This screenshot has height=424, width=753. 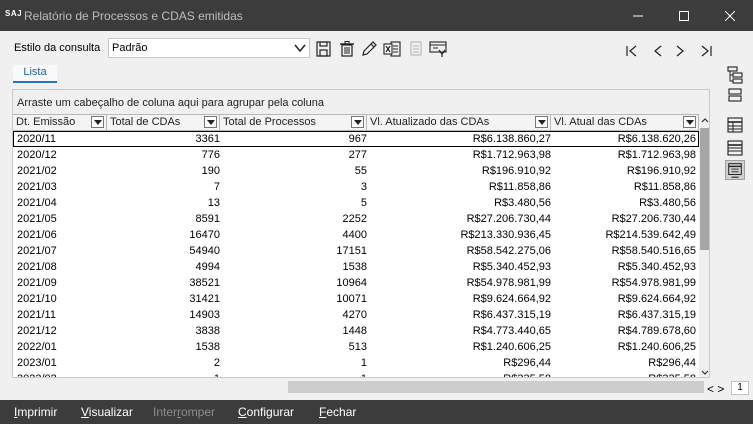 What do you see at coordinates (37, 171) in the screenshot?
I see `table-cell: 2021/02` at bounding box center [37, 171].